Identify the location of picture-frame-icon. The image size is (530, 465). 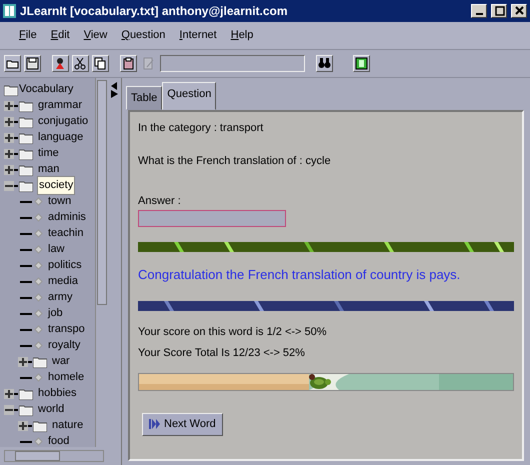
(361, 63).